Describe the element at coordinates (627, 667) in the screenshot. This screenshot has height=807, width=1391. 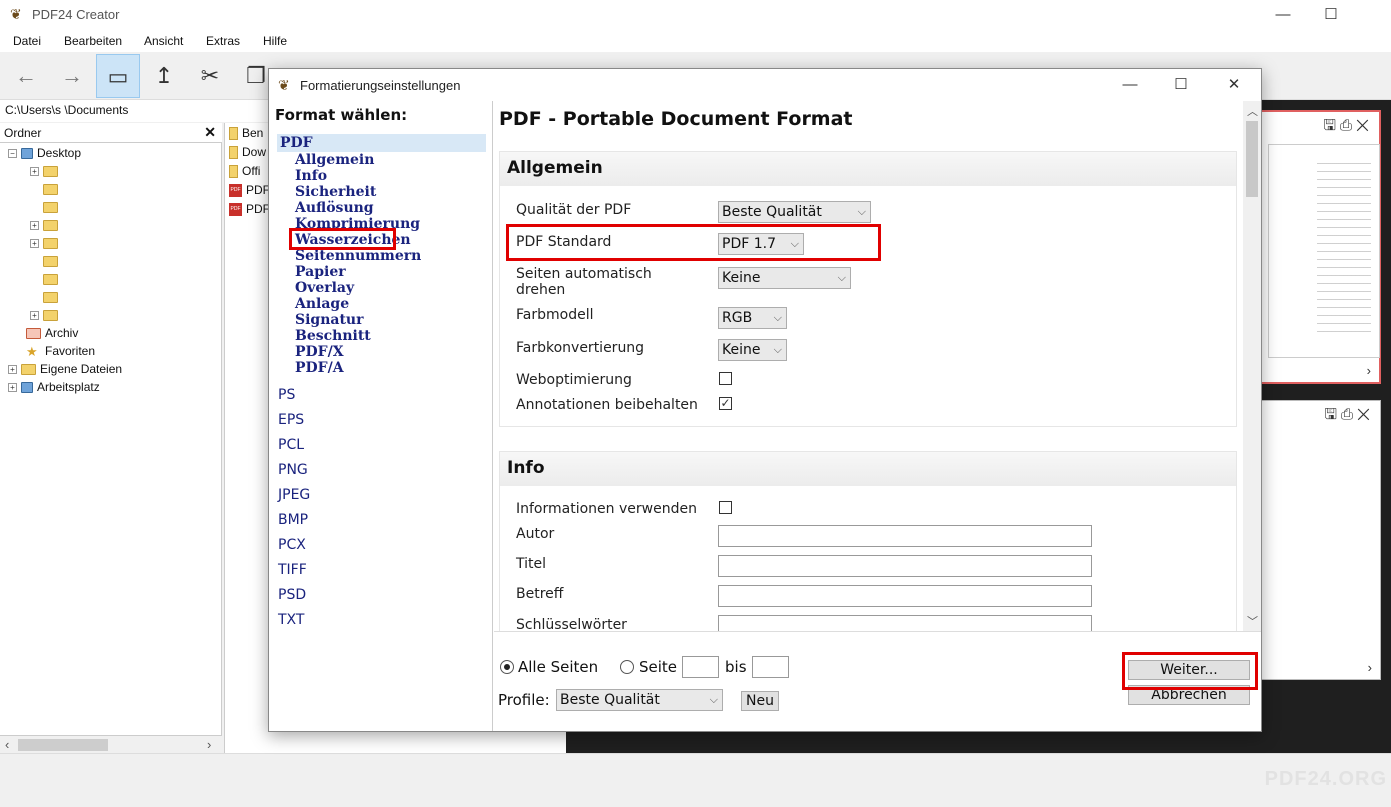
I see `seite-radio` at that location.